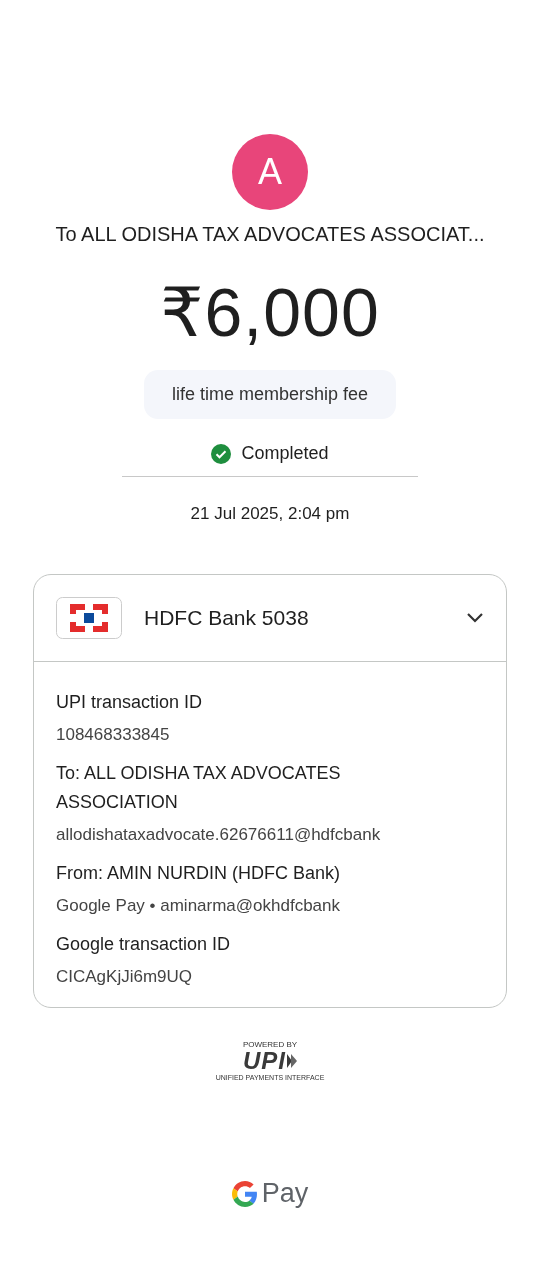 This screenshot has height=1286, width=540. Describe the element at coordinates (125, 977) in the screenshot. I see `detail-value: CICAgKjJi6m9UQ` at that location.